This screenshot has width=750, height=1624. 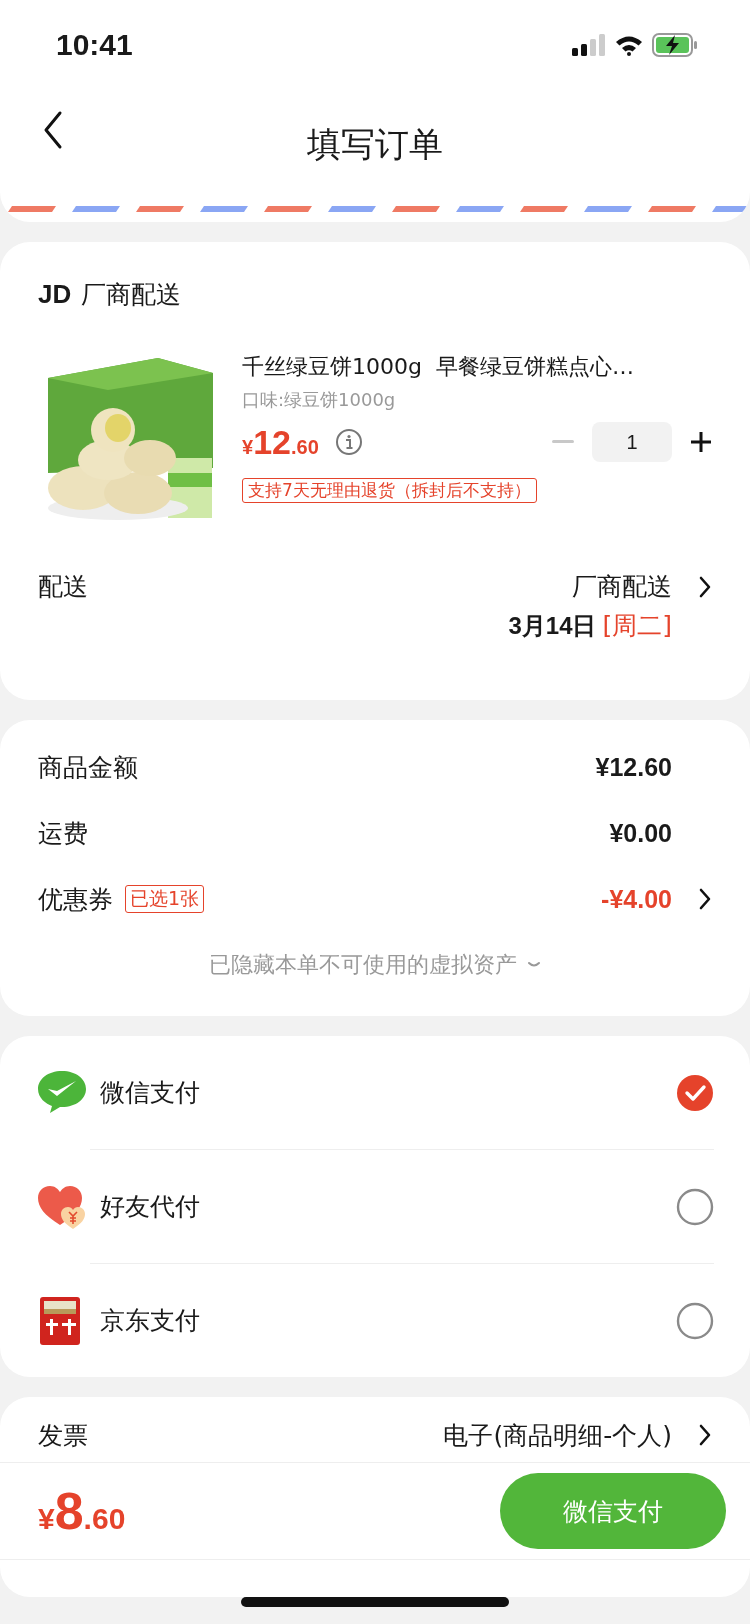 What do you see at coordinates (94, 45) in the screenshot?
I see `status-time: 10:41` at bounding box center [94, 45].